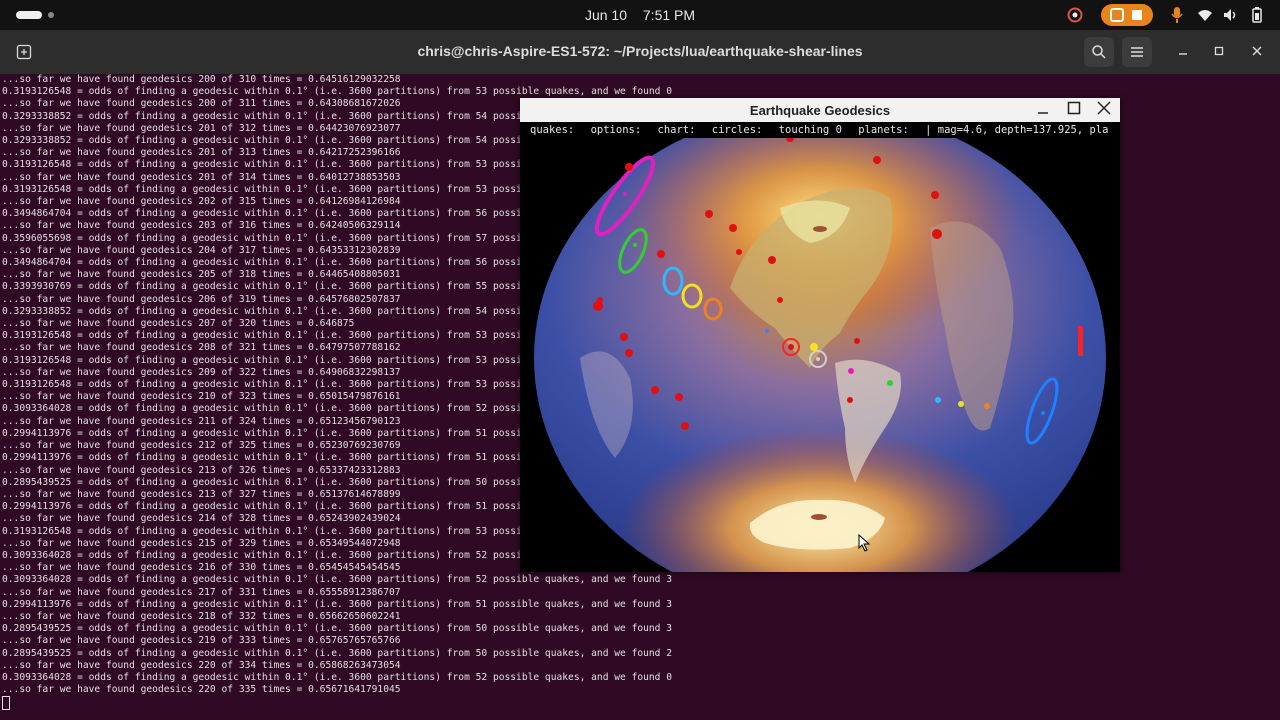  I want to click on app-title-bar: Earthquake Geodesics, so click(820, 110).